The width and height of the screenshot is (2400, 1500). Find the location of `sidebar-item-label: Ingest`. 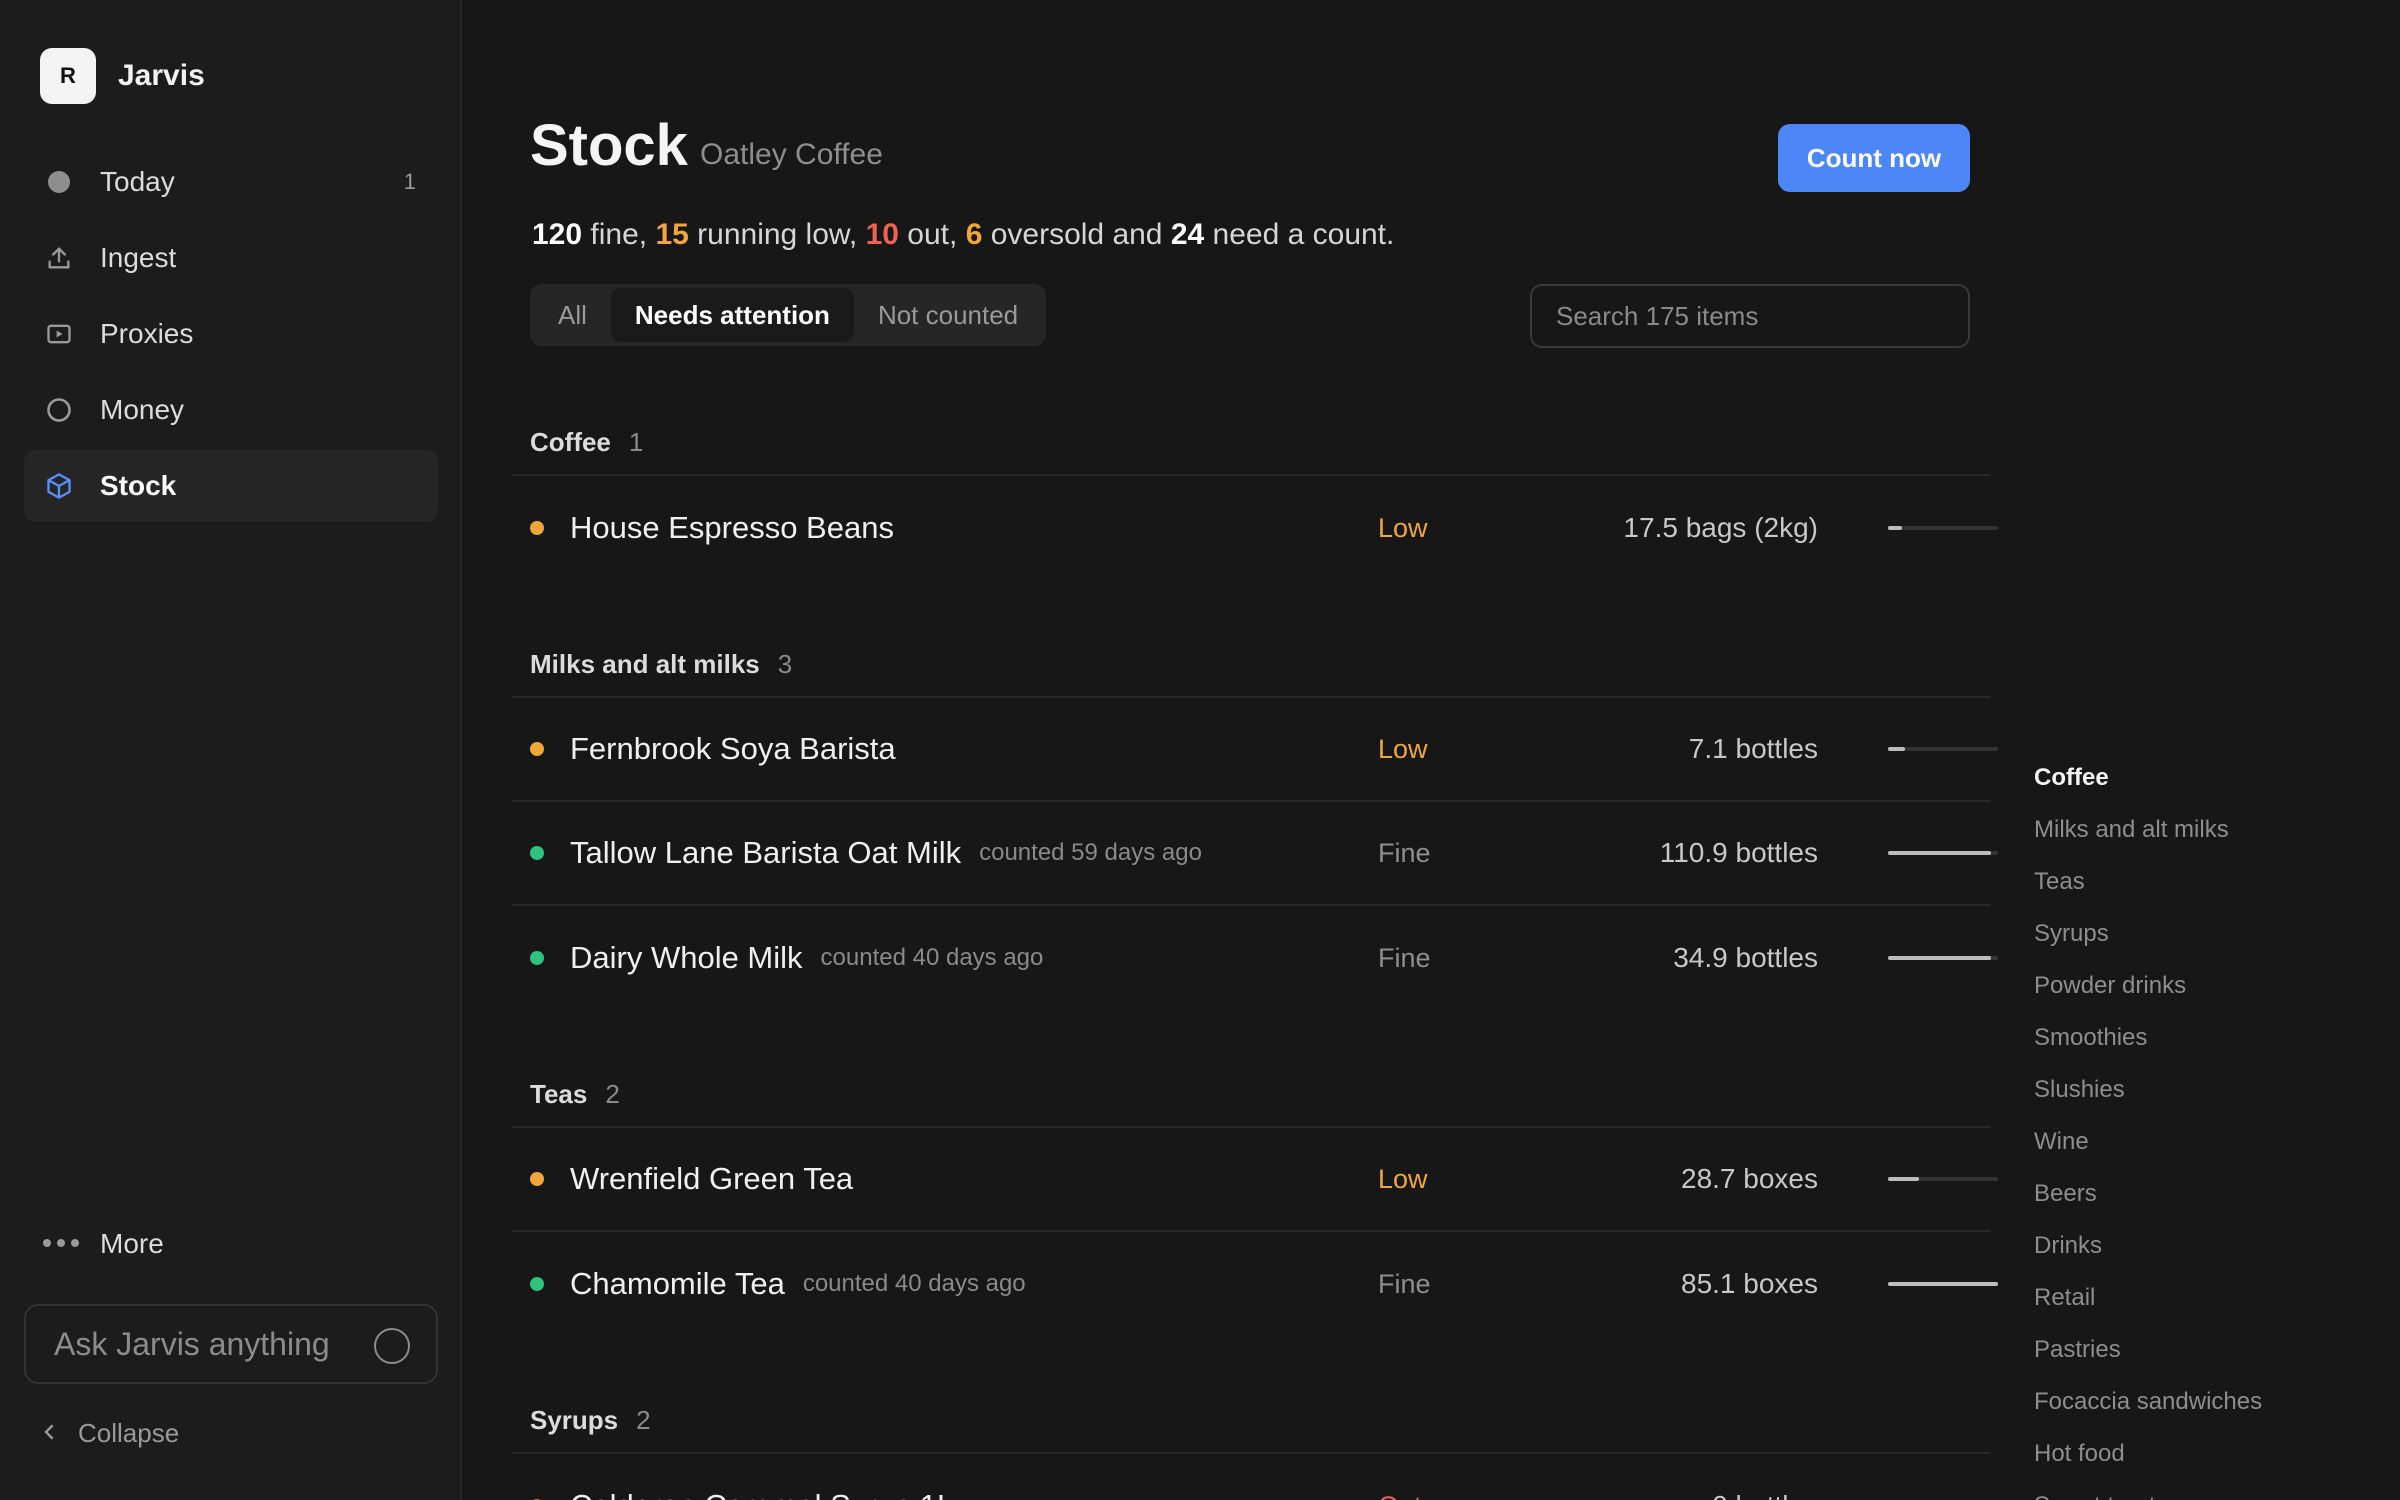

sidebar-item-label: Ingest is located at coordinates (138, 257).